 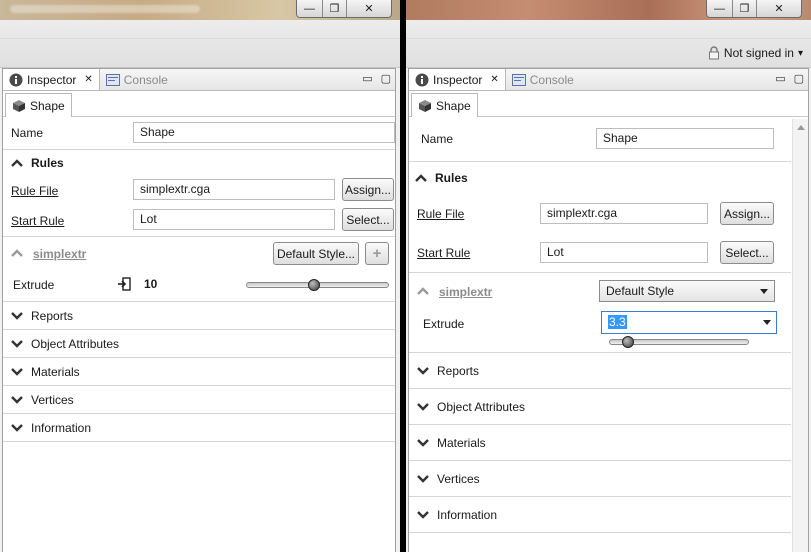 I want to click on connect-attribute-icon, so click(x=124, y=284).